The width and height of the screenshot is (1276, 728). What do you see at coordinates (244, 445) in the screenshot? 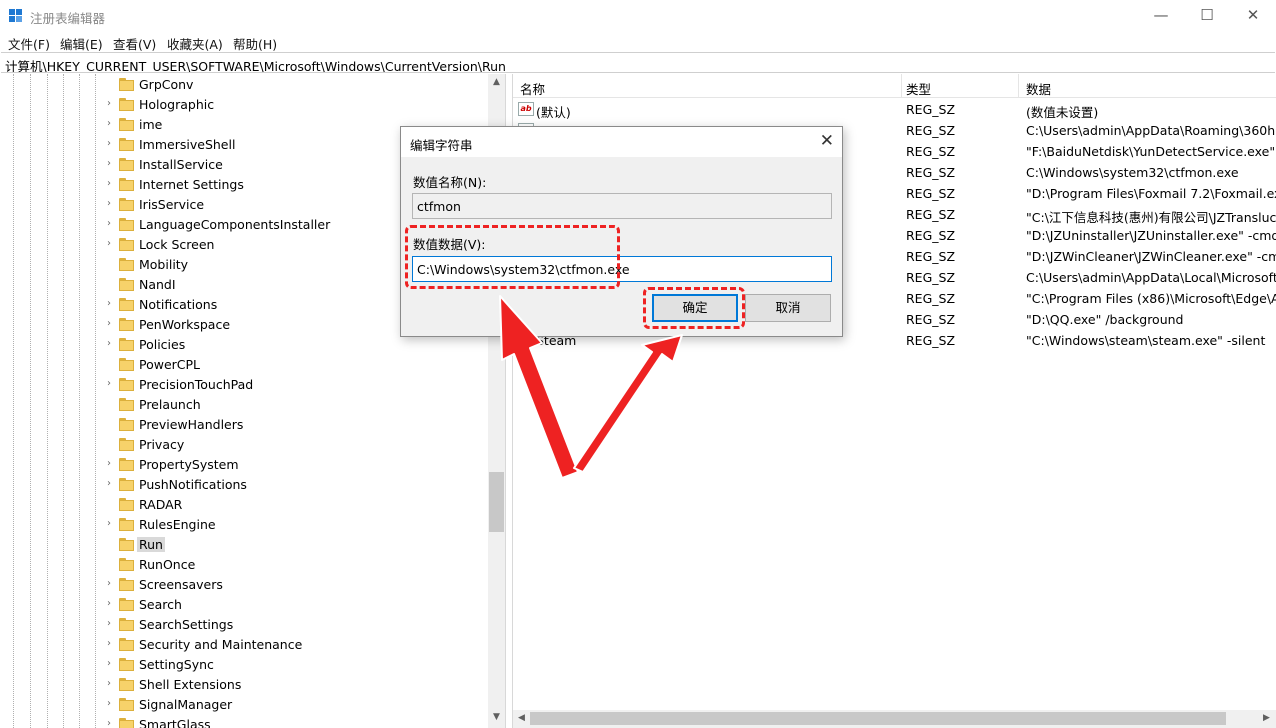
I see `tree-item: Privacy` at bounding box center [244, 445].